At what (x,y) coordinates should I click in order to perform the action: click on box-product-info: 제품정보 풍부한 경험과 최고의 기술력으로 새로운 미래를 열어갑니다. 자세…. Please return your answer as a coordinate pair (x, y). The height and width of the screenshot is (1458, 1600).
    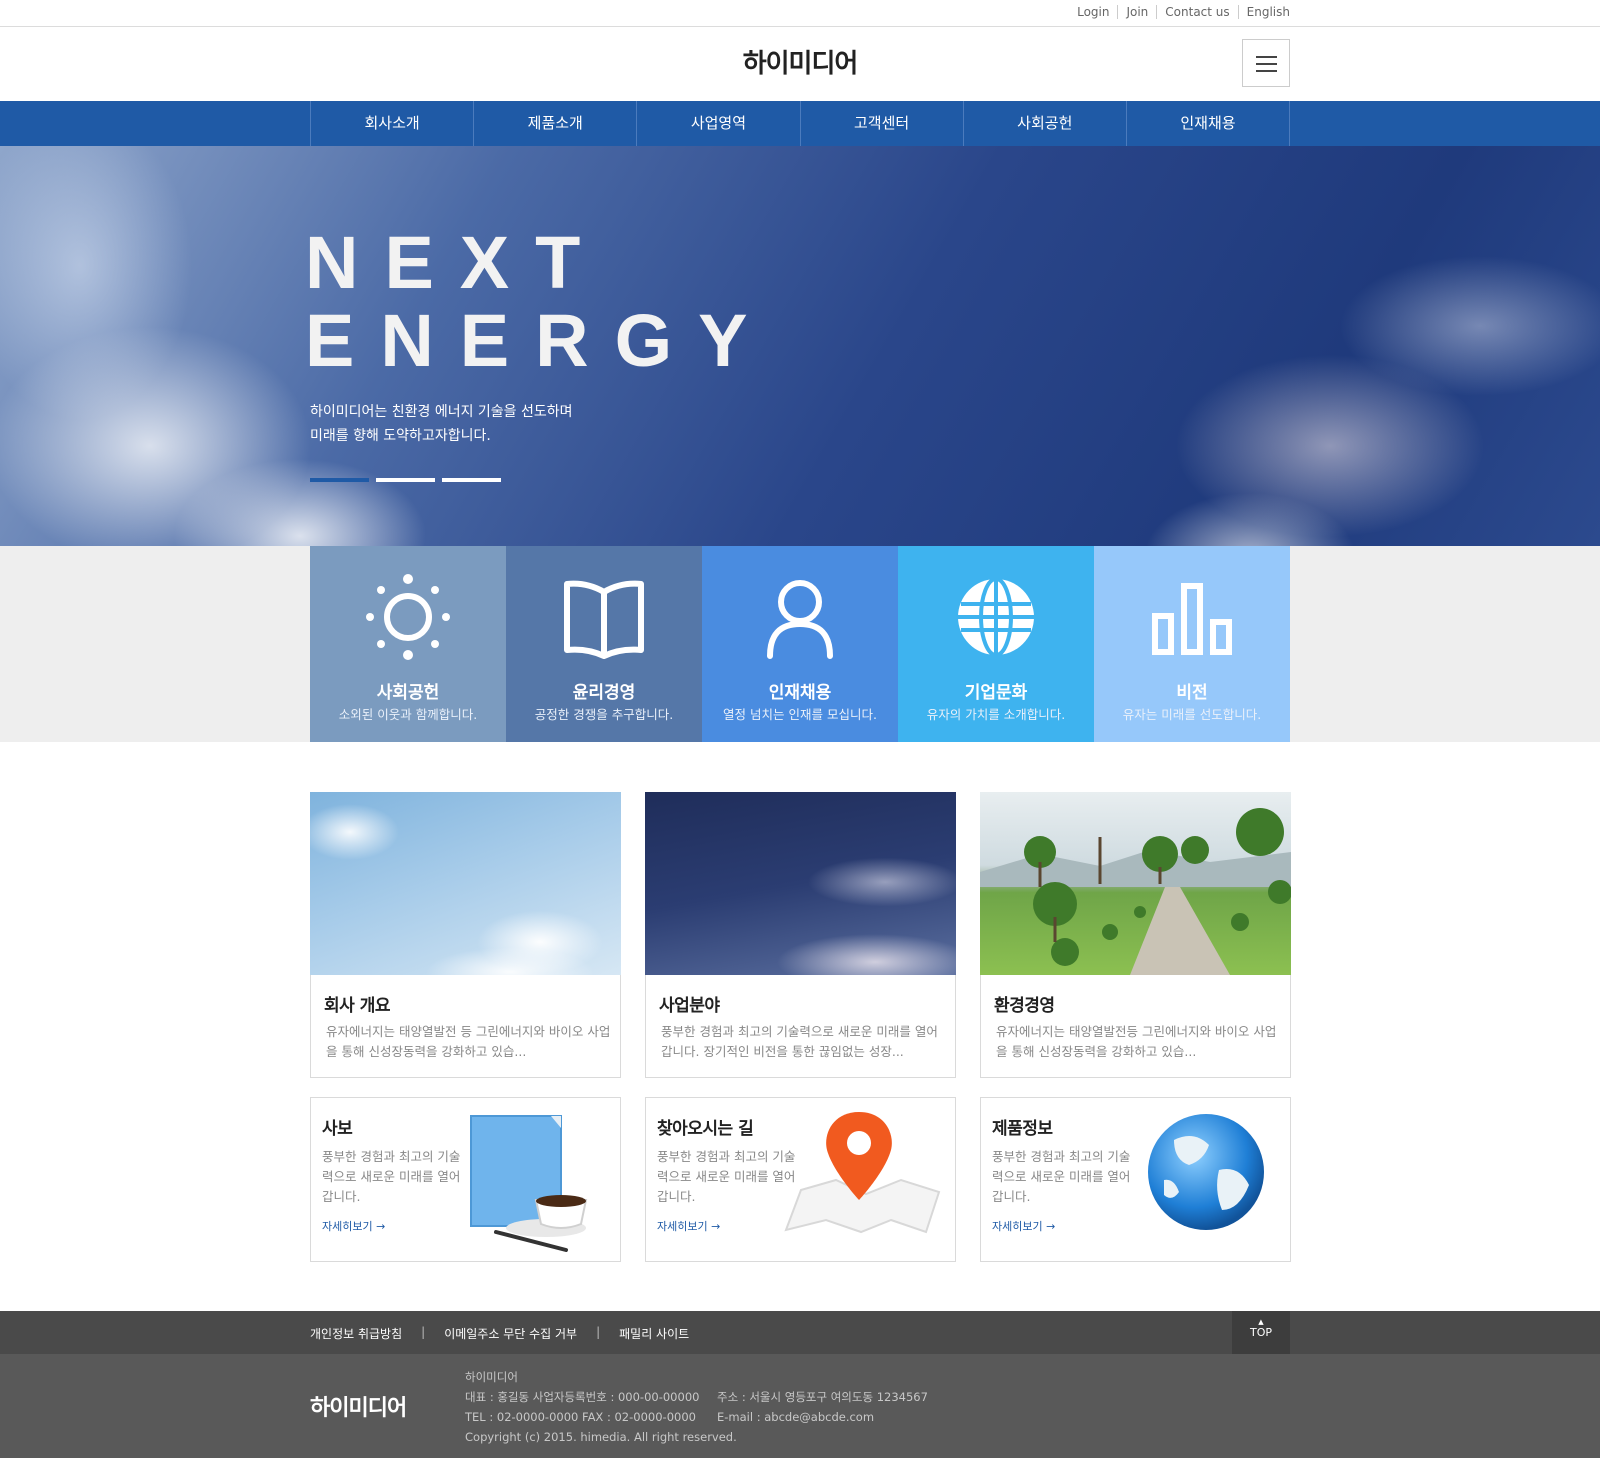
    Looking at the image, I should click on (1135, 1179).